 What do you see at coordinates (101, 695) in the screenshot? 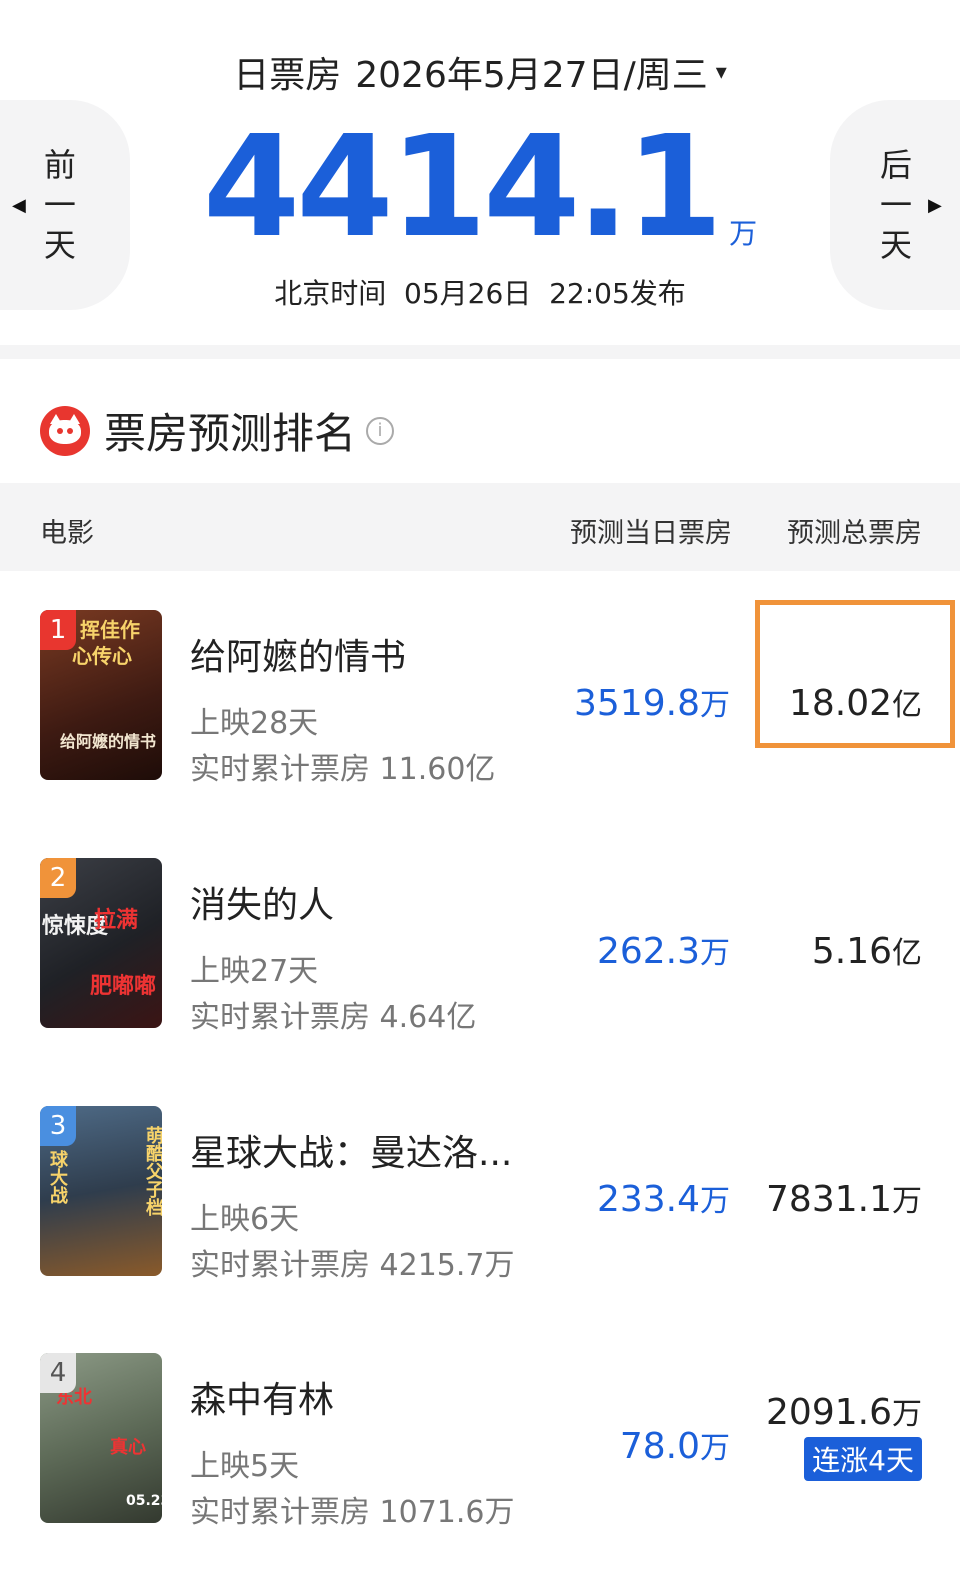
I see `movie-poster: 挥佳作 心传心 给阿嬷的情书 1` at bounding box center [101, 695].